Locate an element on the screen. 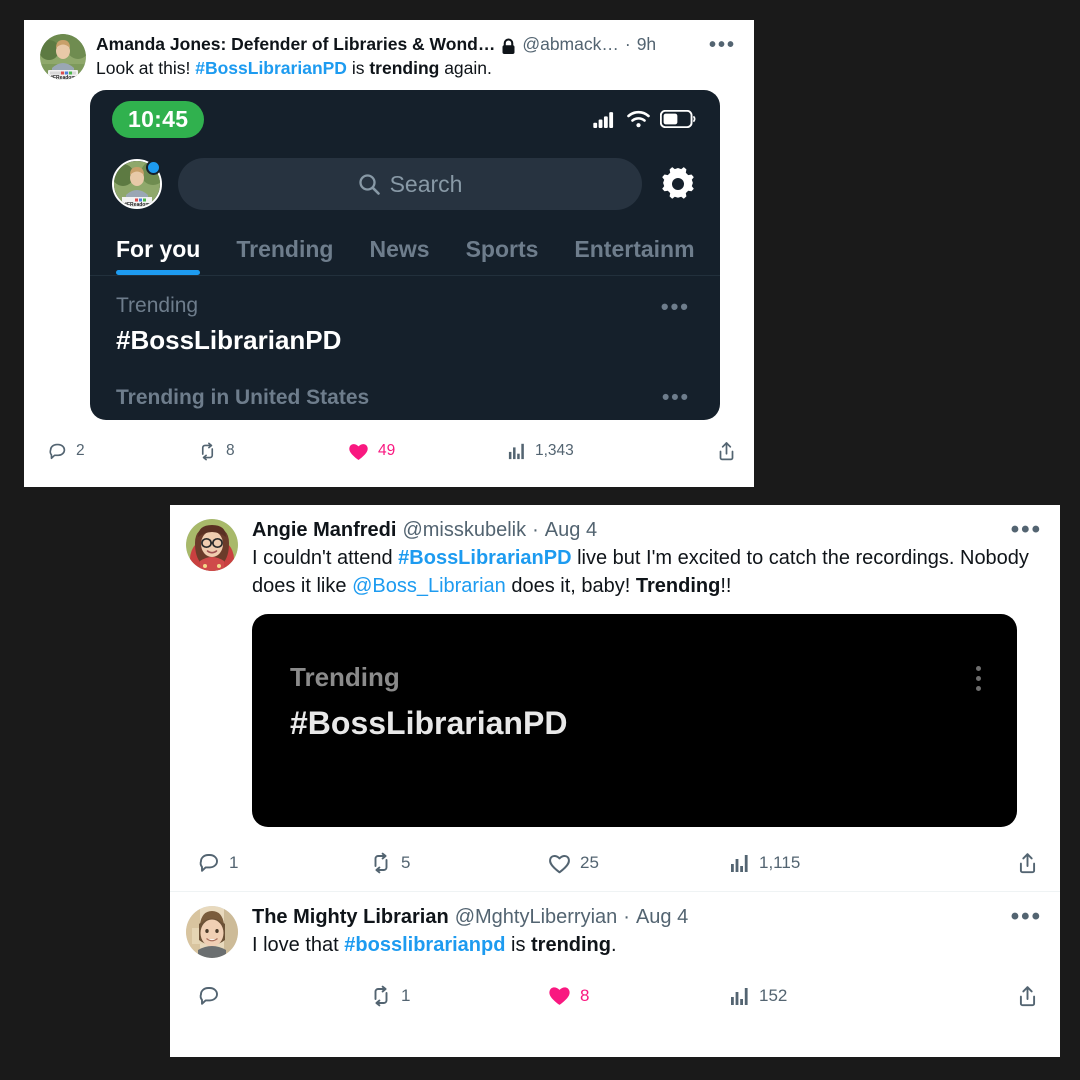  views-count: 152 is located at coordinates (773, 995).